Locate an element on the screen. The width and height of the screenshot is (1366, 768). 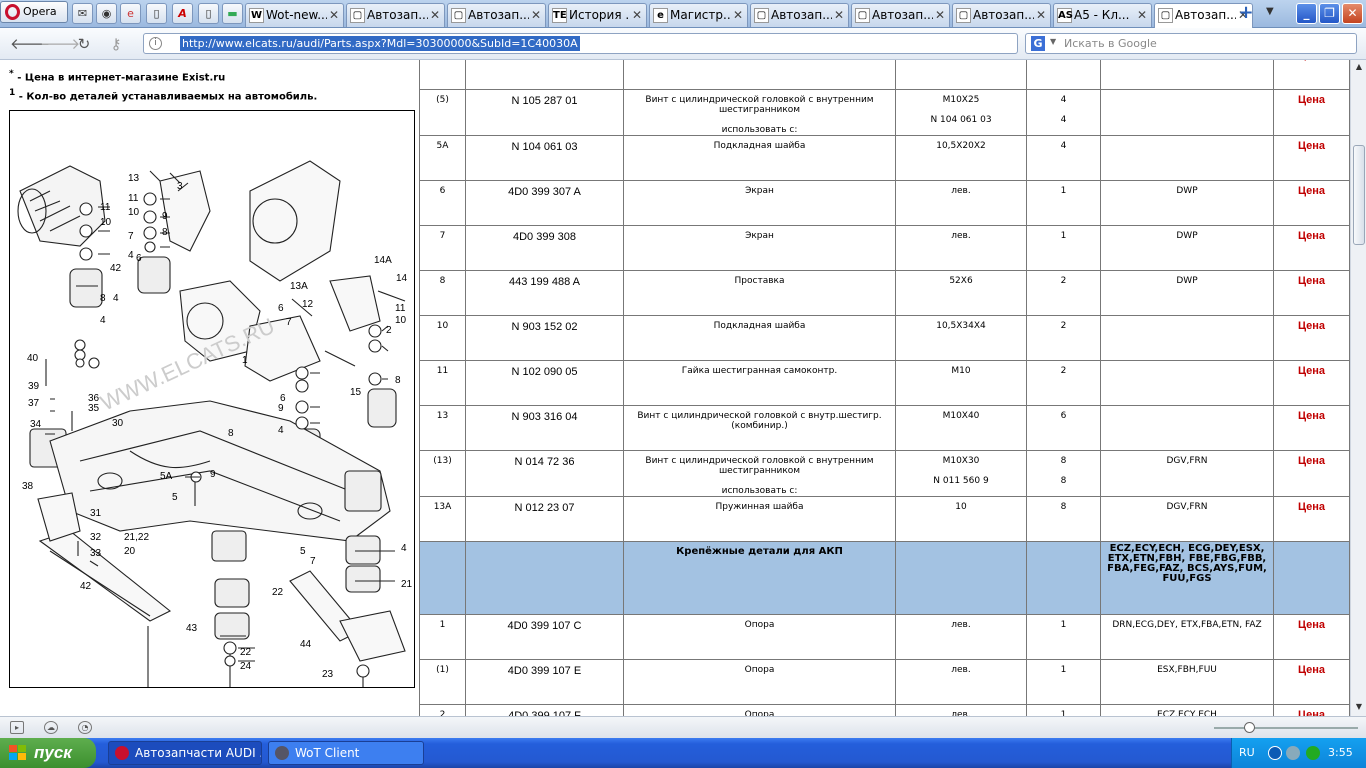
search-engine-chevron-icon: ▼ is located at coordinates (1053, 41).